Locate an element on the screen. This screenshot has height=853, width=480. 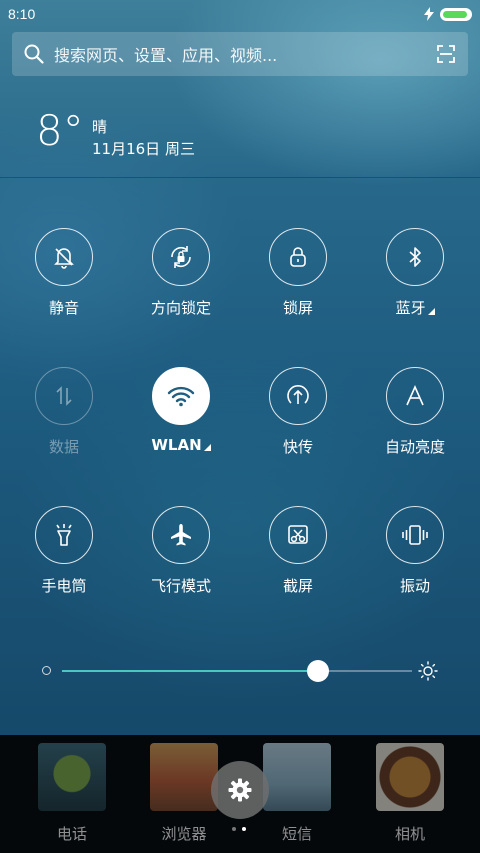
toggle-label: 快传 is located at coordinates (297, 447).